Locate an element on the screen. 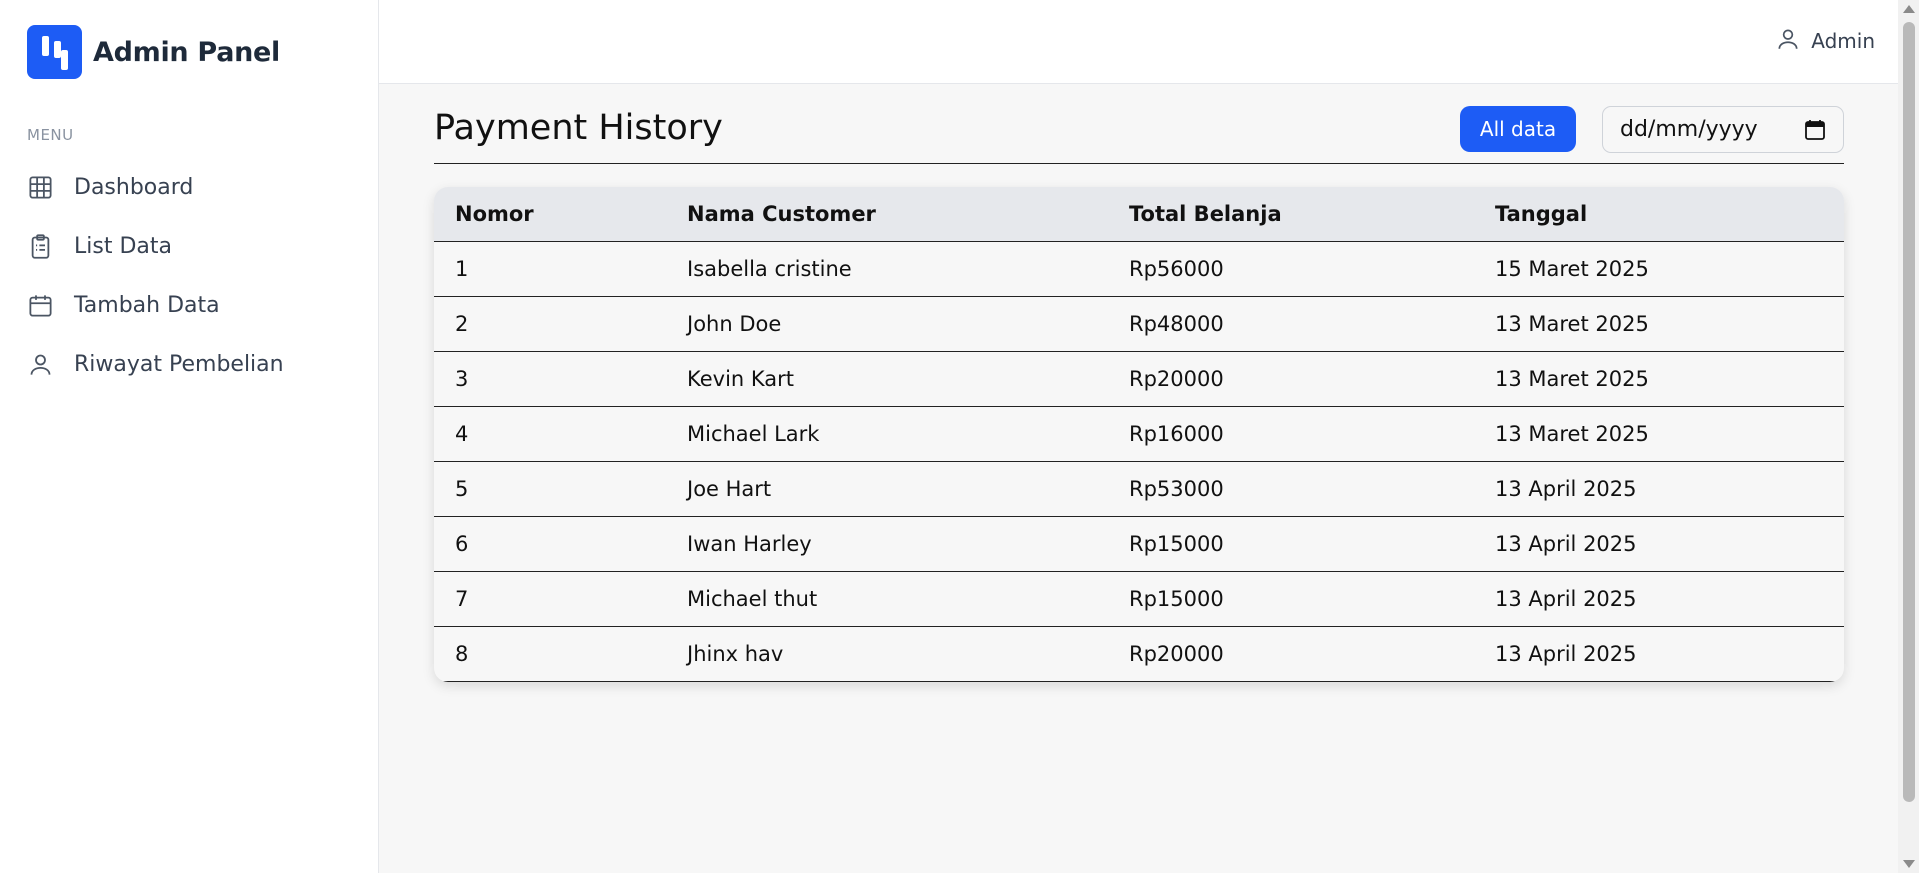  scrollbar-thumb is located at coordinates (1909, 412).